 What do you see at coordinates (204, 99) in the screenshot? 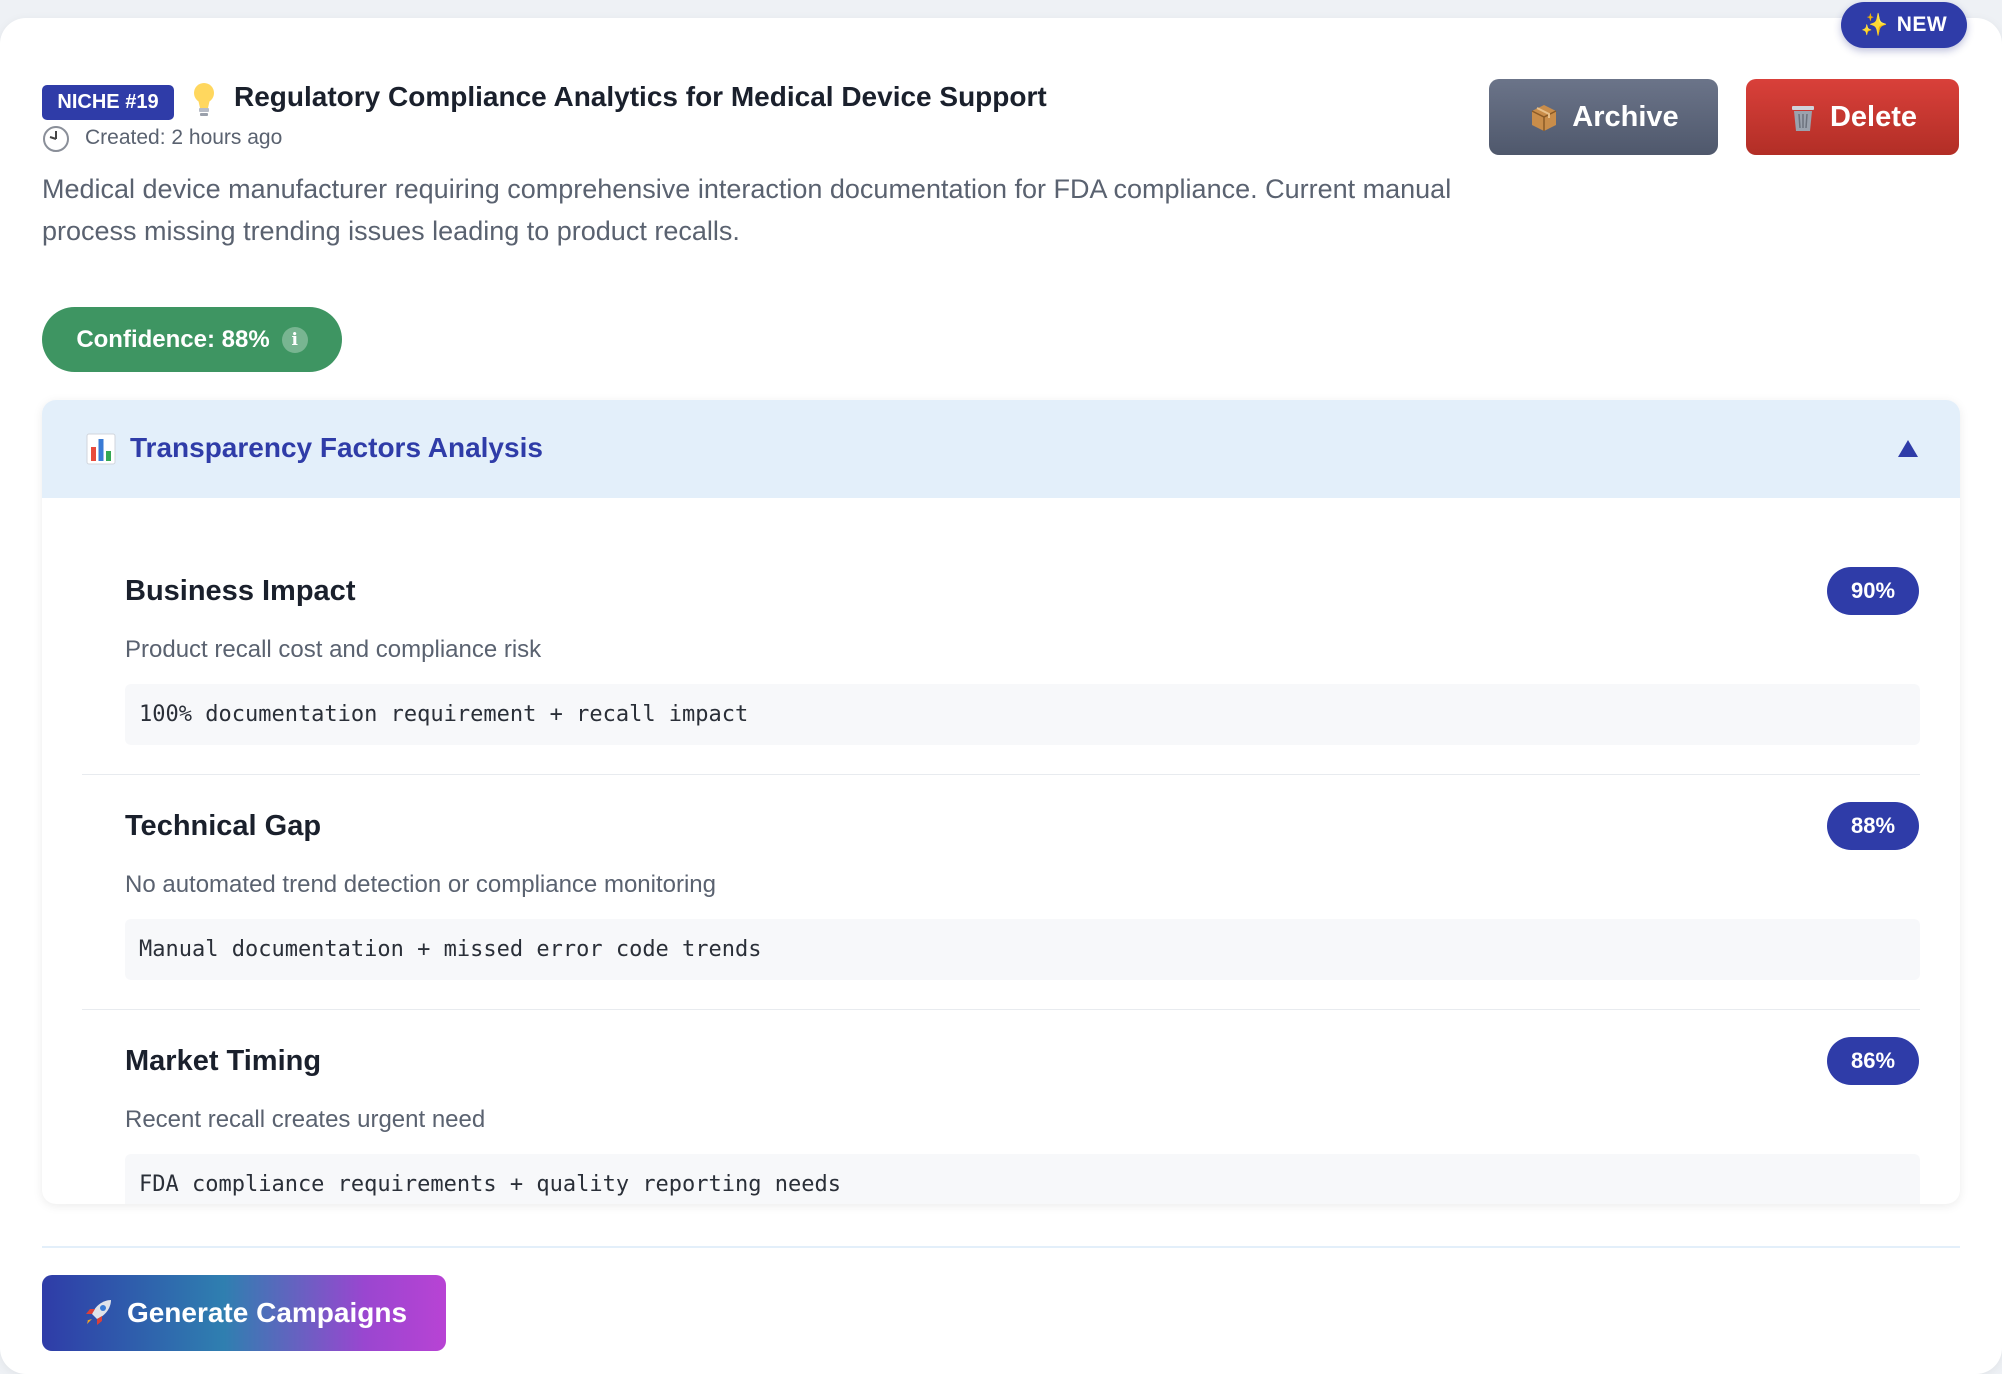
I see `lightbulb-icon` at bounding box center [204, 99].